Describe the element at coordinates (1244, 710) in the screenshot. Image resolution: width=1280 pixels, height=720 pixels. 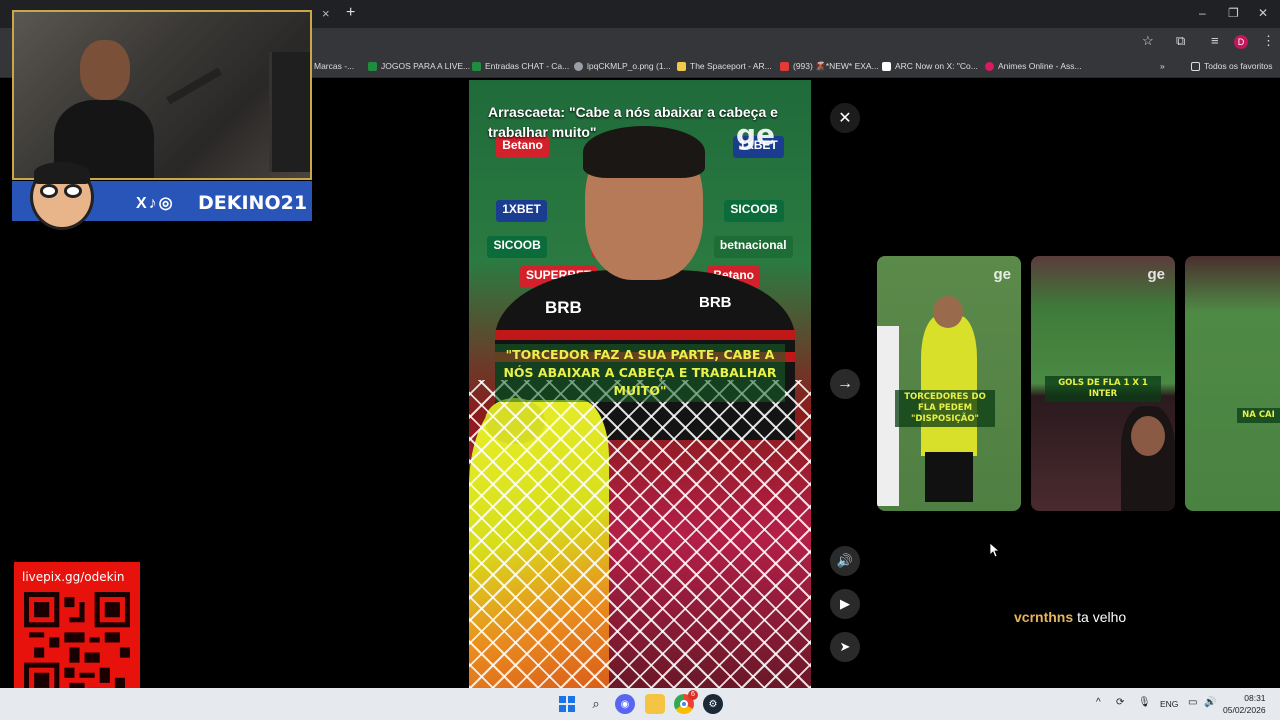
I see `clock-date: 05/02/2026` at that location.